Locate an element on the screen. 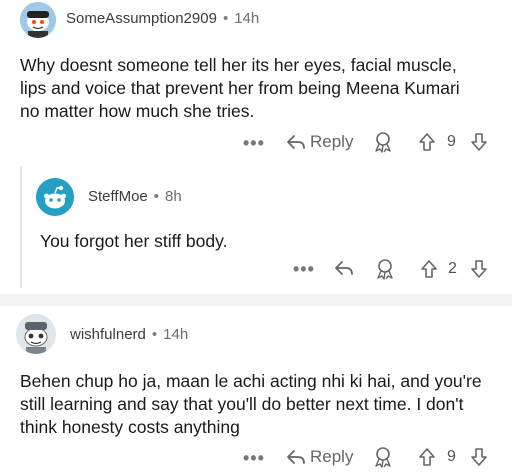 This screenshot has width=512, height=472. comment-body: You forgot her stiff body. is located at coordinates (134, 241).